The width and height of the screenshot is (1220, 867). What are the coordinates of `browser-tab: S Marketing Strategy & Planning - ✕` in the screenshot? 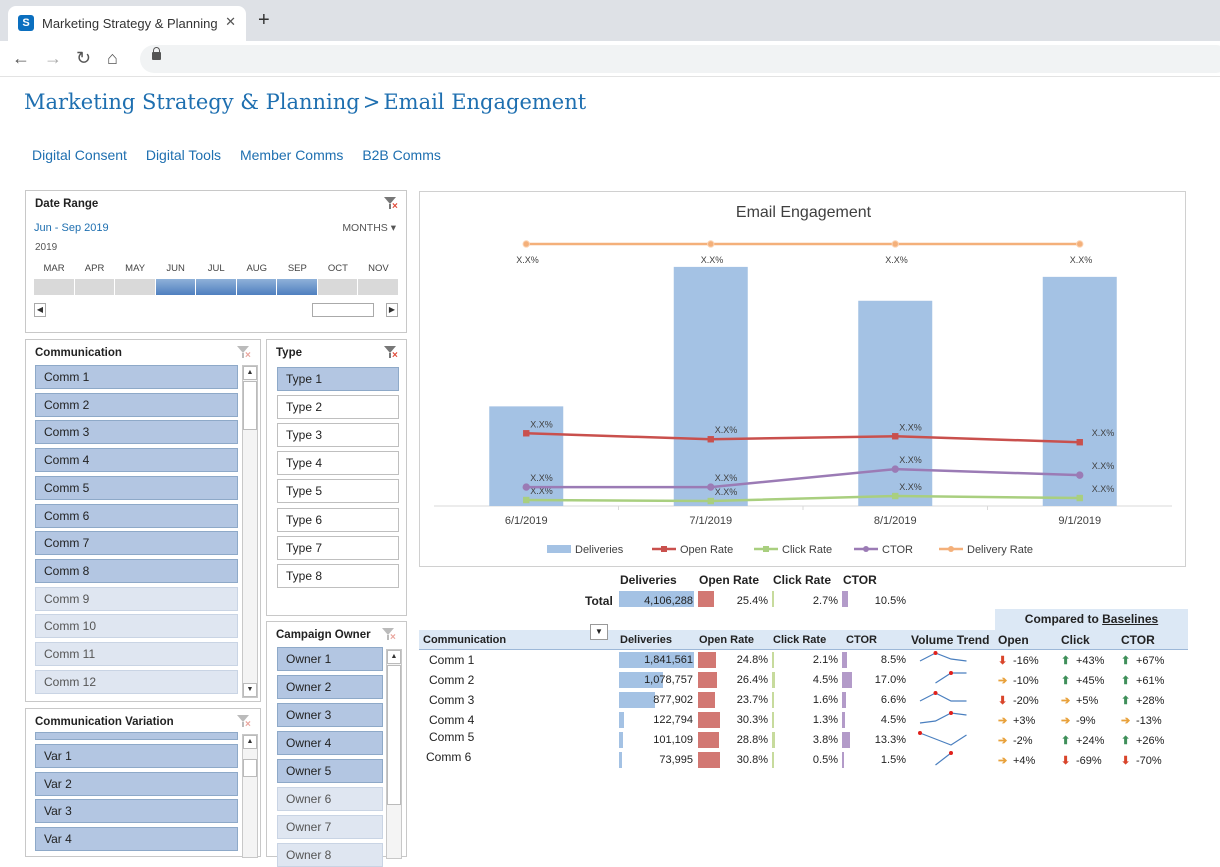 It's located at (127, 23).